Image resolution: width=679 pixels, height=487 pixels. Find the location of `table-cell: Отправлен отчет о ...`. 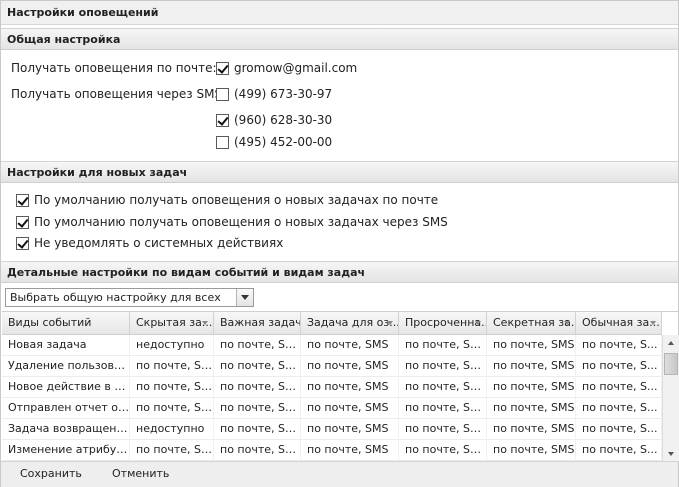

table-cell: Отправлен отчет о ... is located at coordinates (66, 408).